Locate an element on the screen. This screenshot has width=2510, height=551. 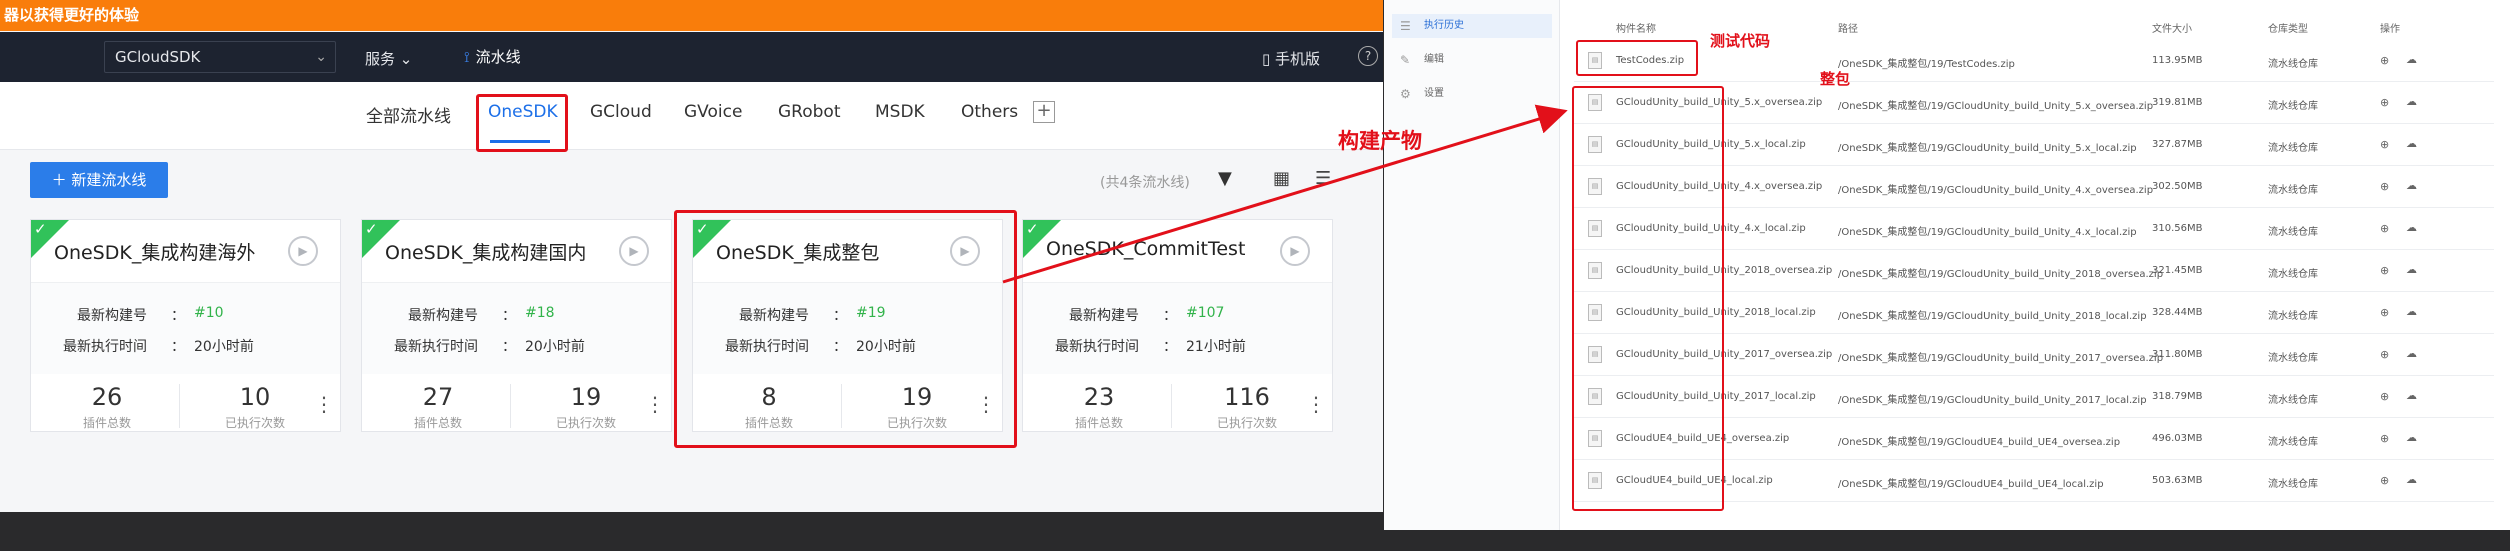
annotation-build-artifacts: 构建产物 is located at coordinates (1380, 141).